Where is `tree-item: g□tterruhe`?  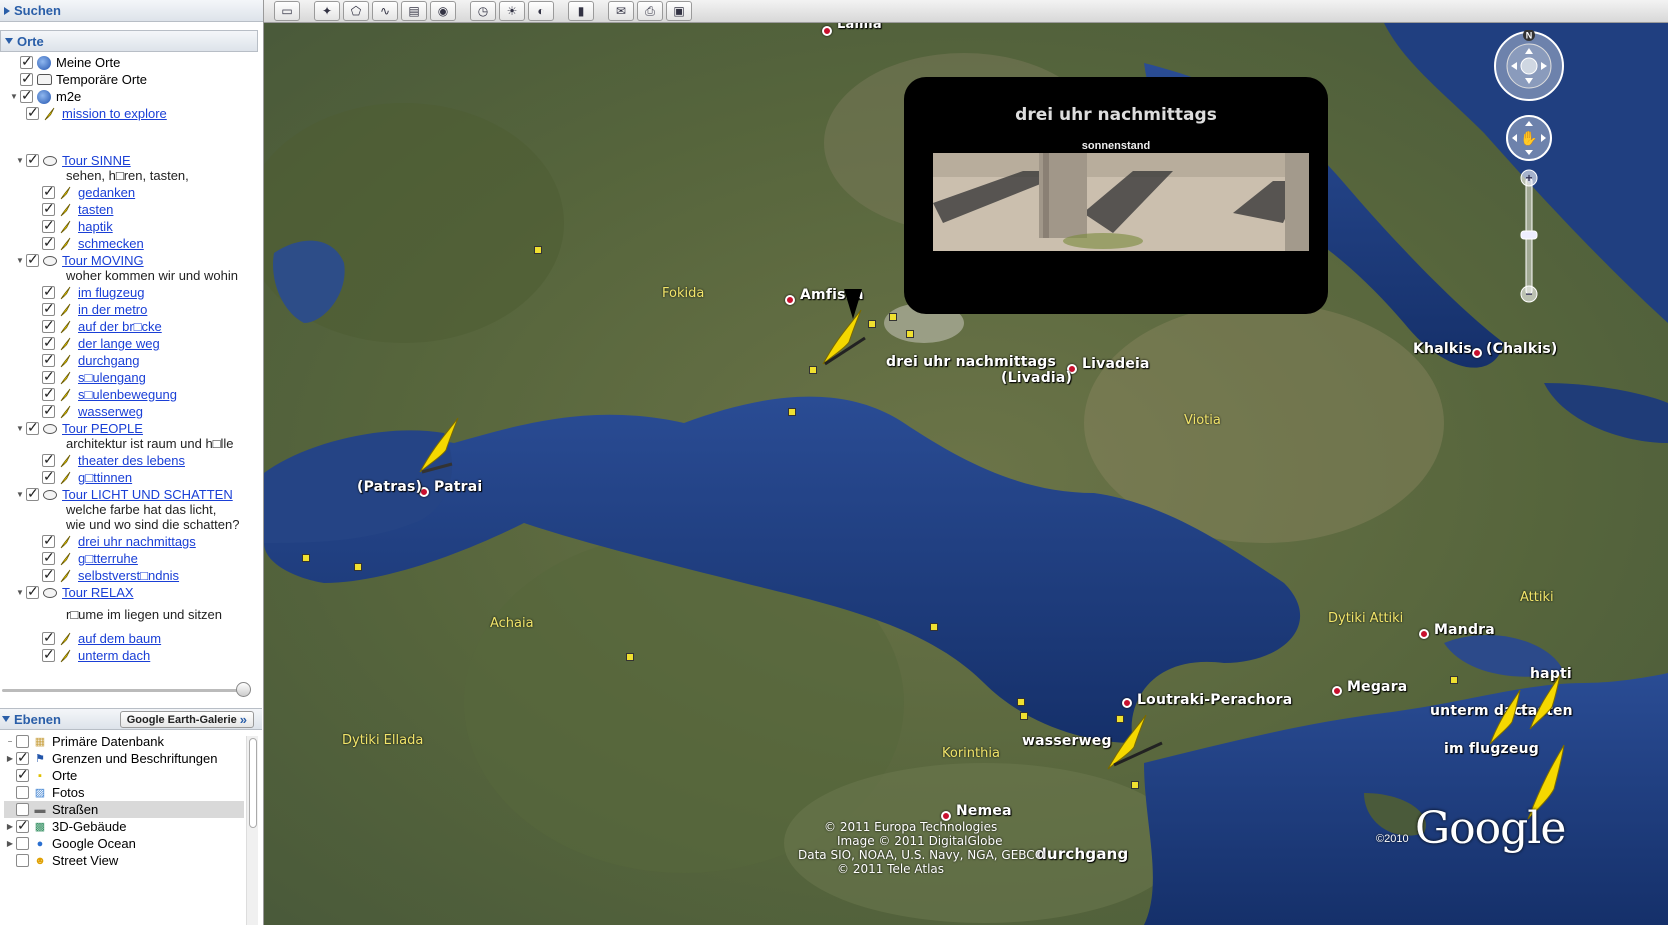 tree-item: g□tterruhe is located at coordinates (90, 558).